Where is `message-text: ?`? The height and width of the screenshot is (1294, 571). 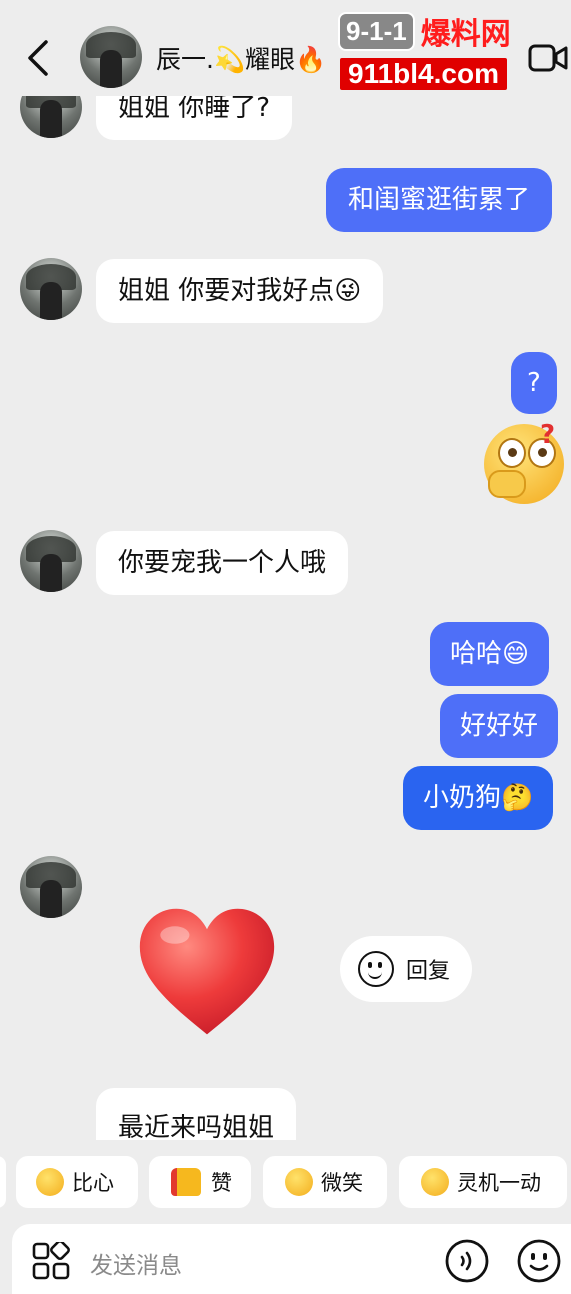 message-text: ? is located at coordinates (534, 383).